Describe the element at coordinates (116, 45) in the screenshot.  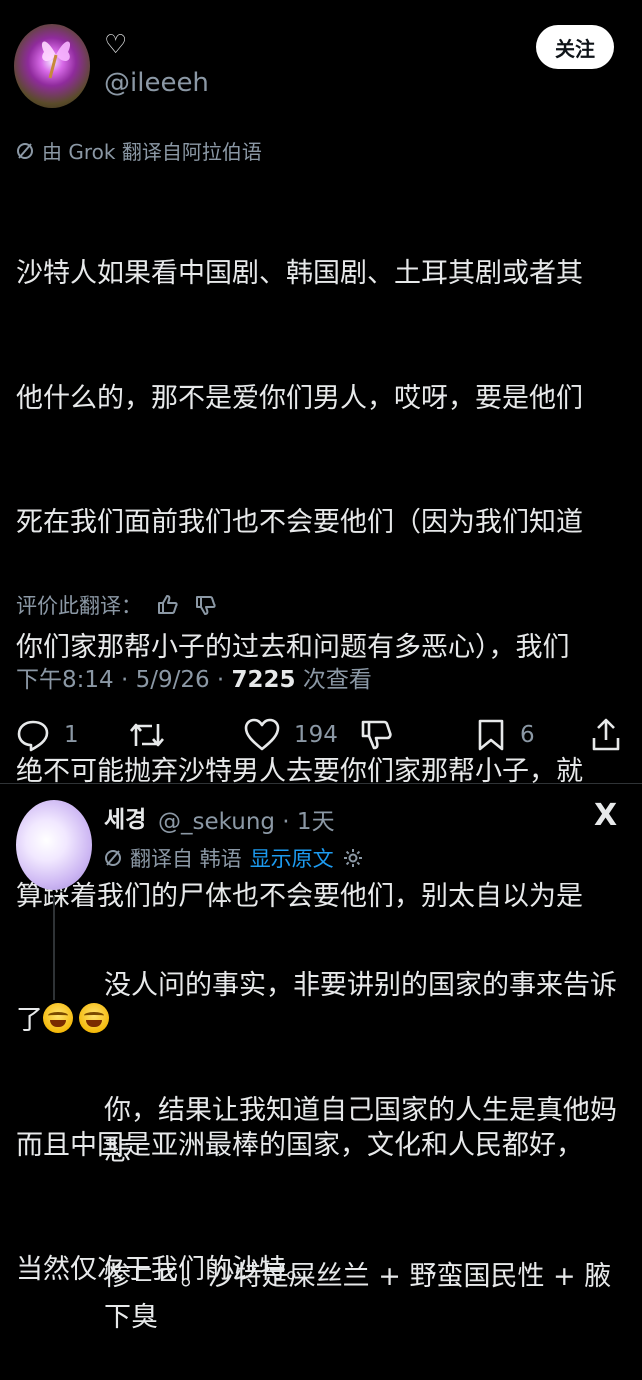
I see `heart-icon: ♡` at that location.